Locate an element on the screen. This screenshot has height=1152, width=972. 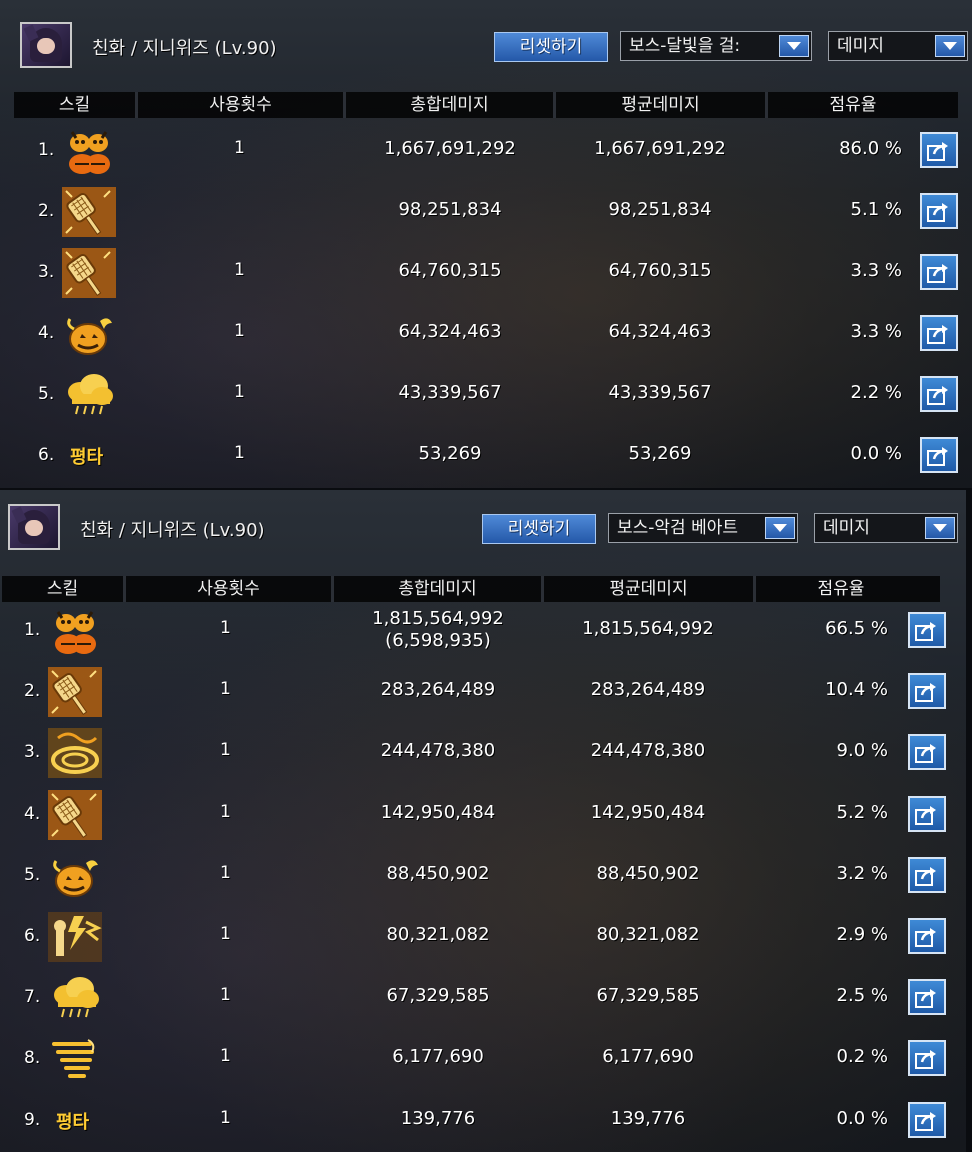
row-index: 7. is located at coordinates (32, 997).